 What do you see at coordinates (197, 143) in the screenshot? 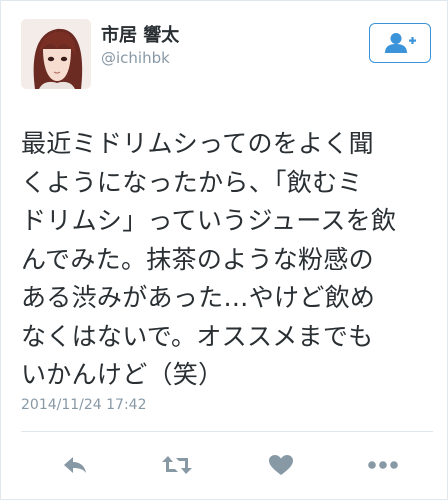
I see `tweet-line: 最近ミドリムシってのをよく聞` at bounding box center [197, 143].